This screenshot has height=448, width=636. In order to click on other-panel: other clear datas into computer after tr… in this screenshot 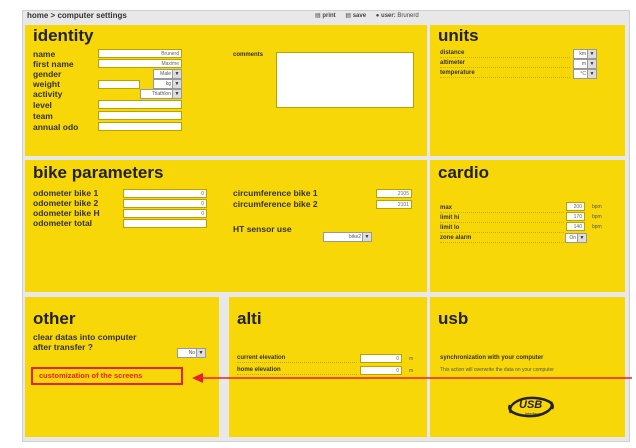, I will do `click(122, 367)`.